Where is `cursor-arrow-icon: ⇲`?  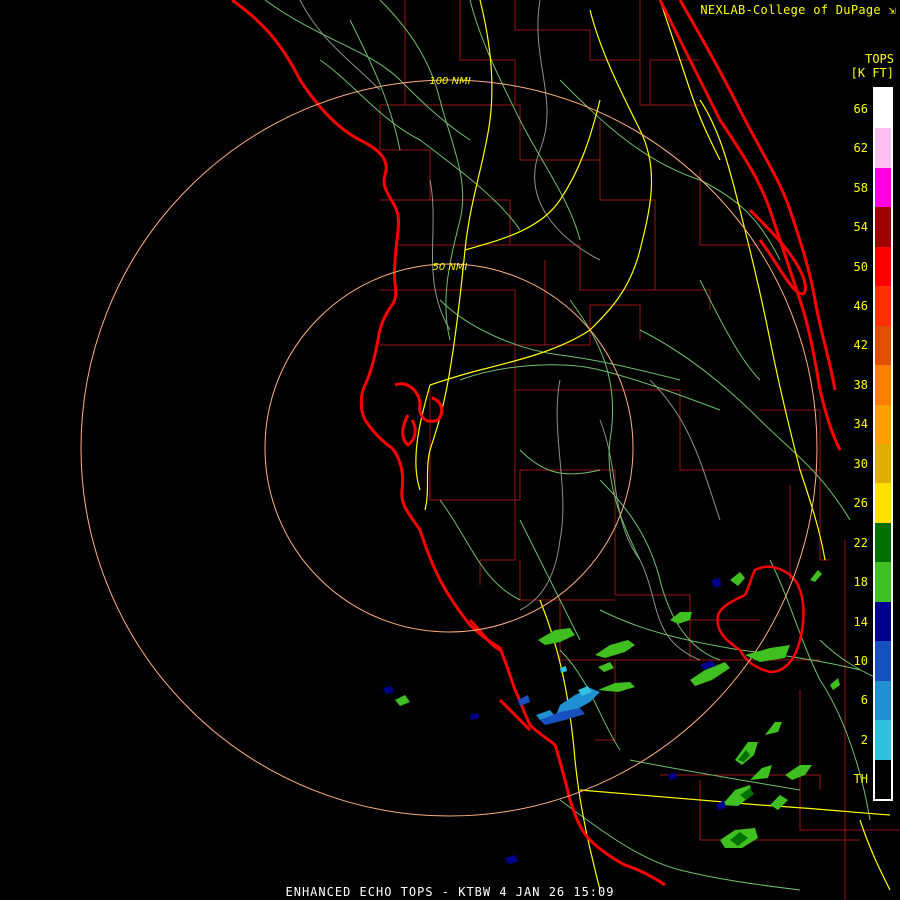
cursor-arrow-icon: ⇲ is located at coordinates (892, 10).